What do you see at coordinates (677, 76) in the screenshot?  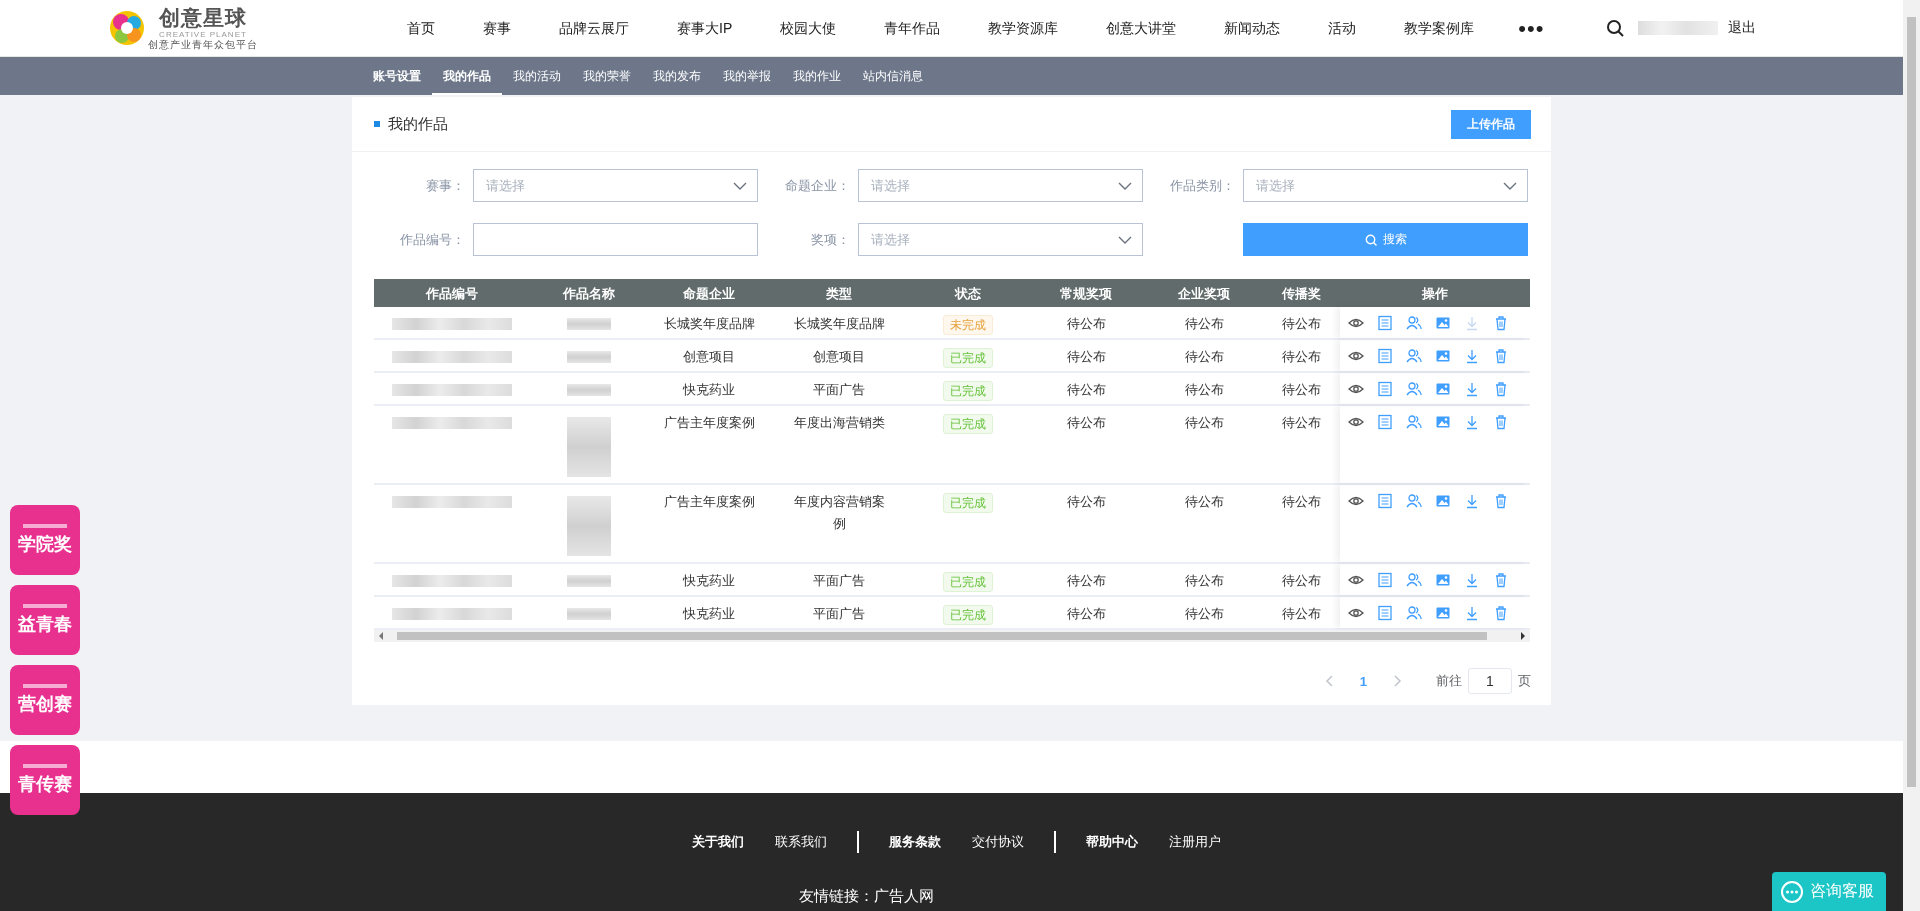 I see `tab: 我的发布` at bounding box center [677, 76].